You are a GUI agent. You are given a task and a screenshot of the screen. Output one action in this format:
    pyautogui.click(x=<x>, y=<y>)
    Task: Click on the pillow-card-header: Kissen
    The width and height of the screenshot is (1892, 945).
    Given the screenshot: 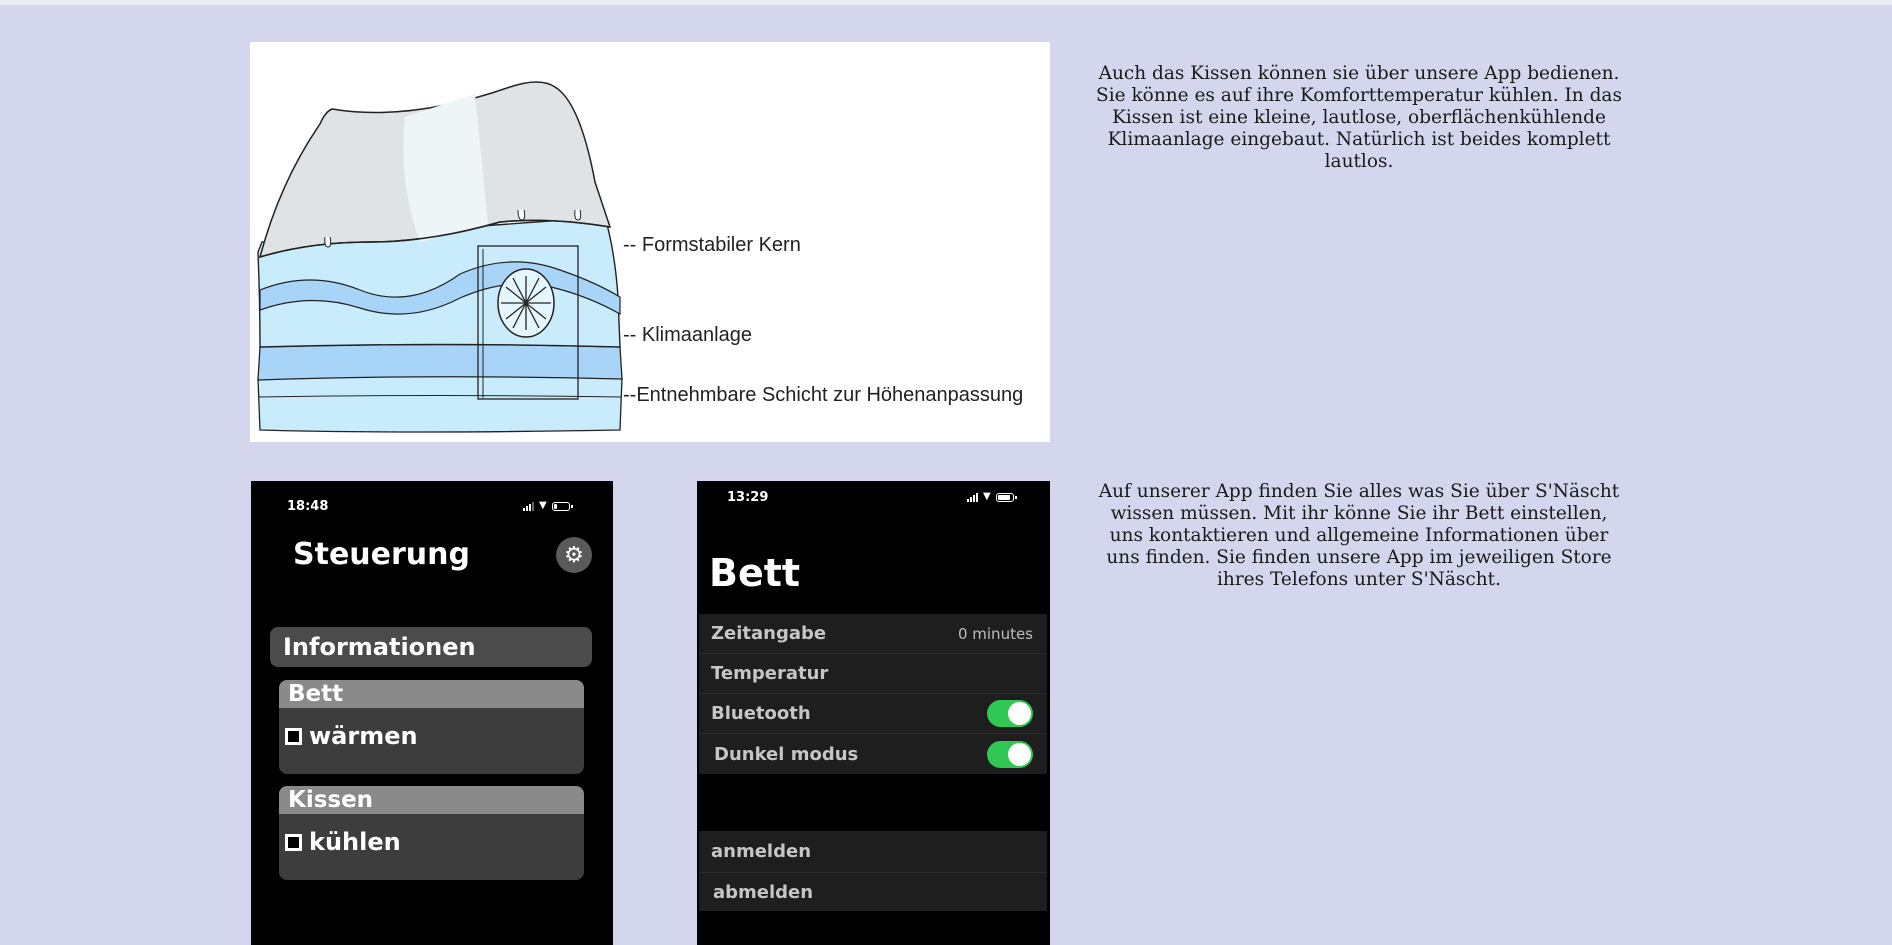 What is the action you would take?
    pyautogui.click(x=431, y=800)
    